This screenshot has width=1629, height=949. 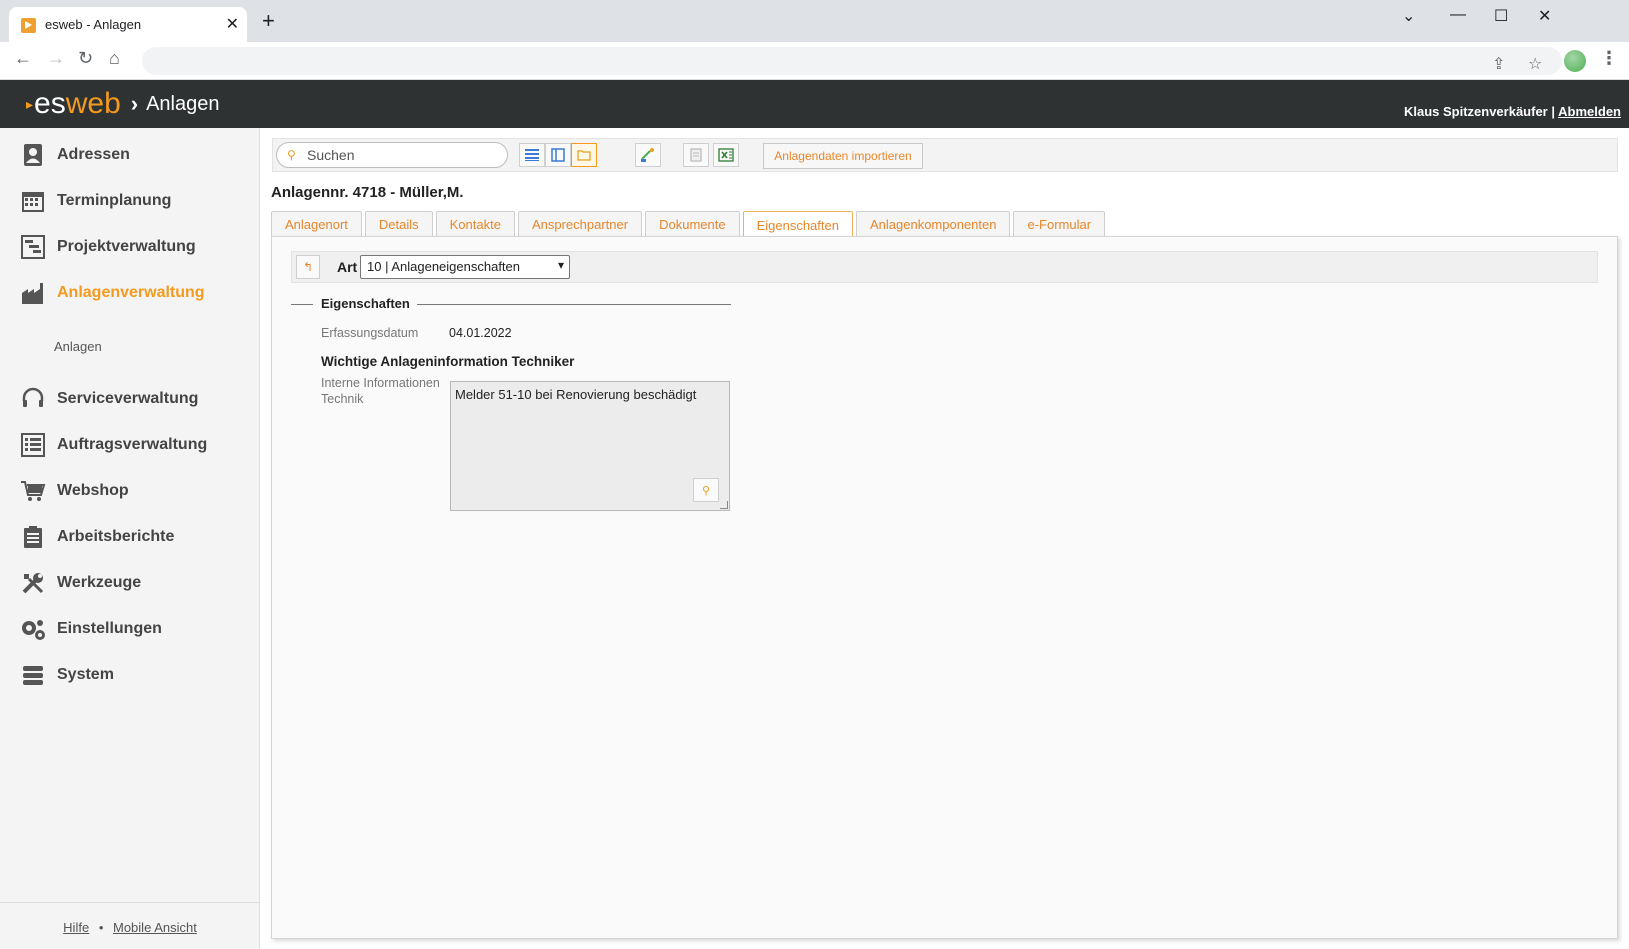 I want to click on legend-line-right, so click(x=574, y=304).